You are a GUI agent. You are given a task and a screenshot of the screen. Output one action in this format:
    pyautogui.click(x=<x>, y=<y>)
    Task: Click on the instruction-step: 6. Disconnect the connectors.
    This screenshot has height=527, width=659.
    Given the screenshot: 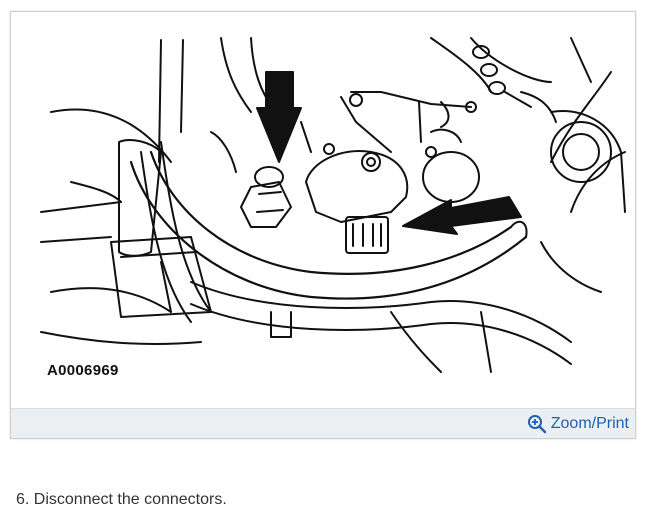 What is the action you would take?
    pyautogui.click(x=121, y=499)
    